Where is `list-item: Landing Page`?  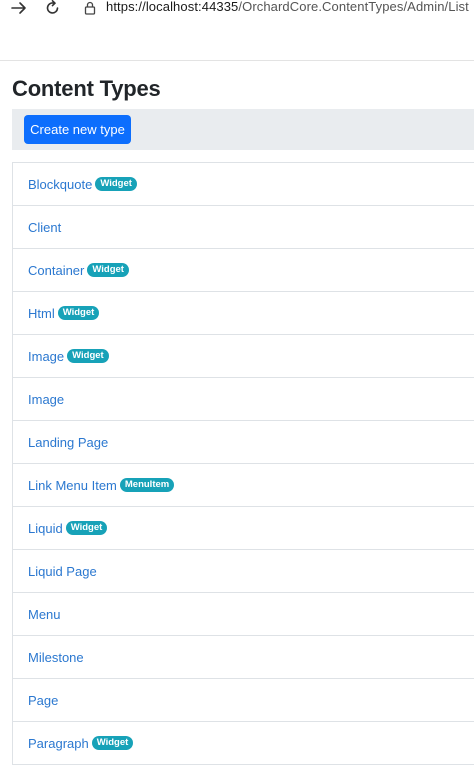 list-item: Landing Page is located at coordinates (243, 442).